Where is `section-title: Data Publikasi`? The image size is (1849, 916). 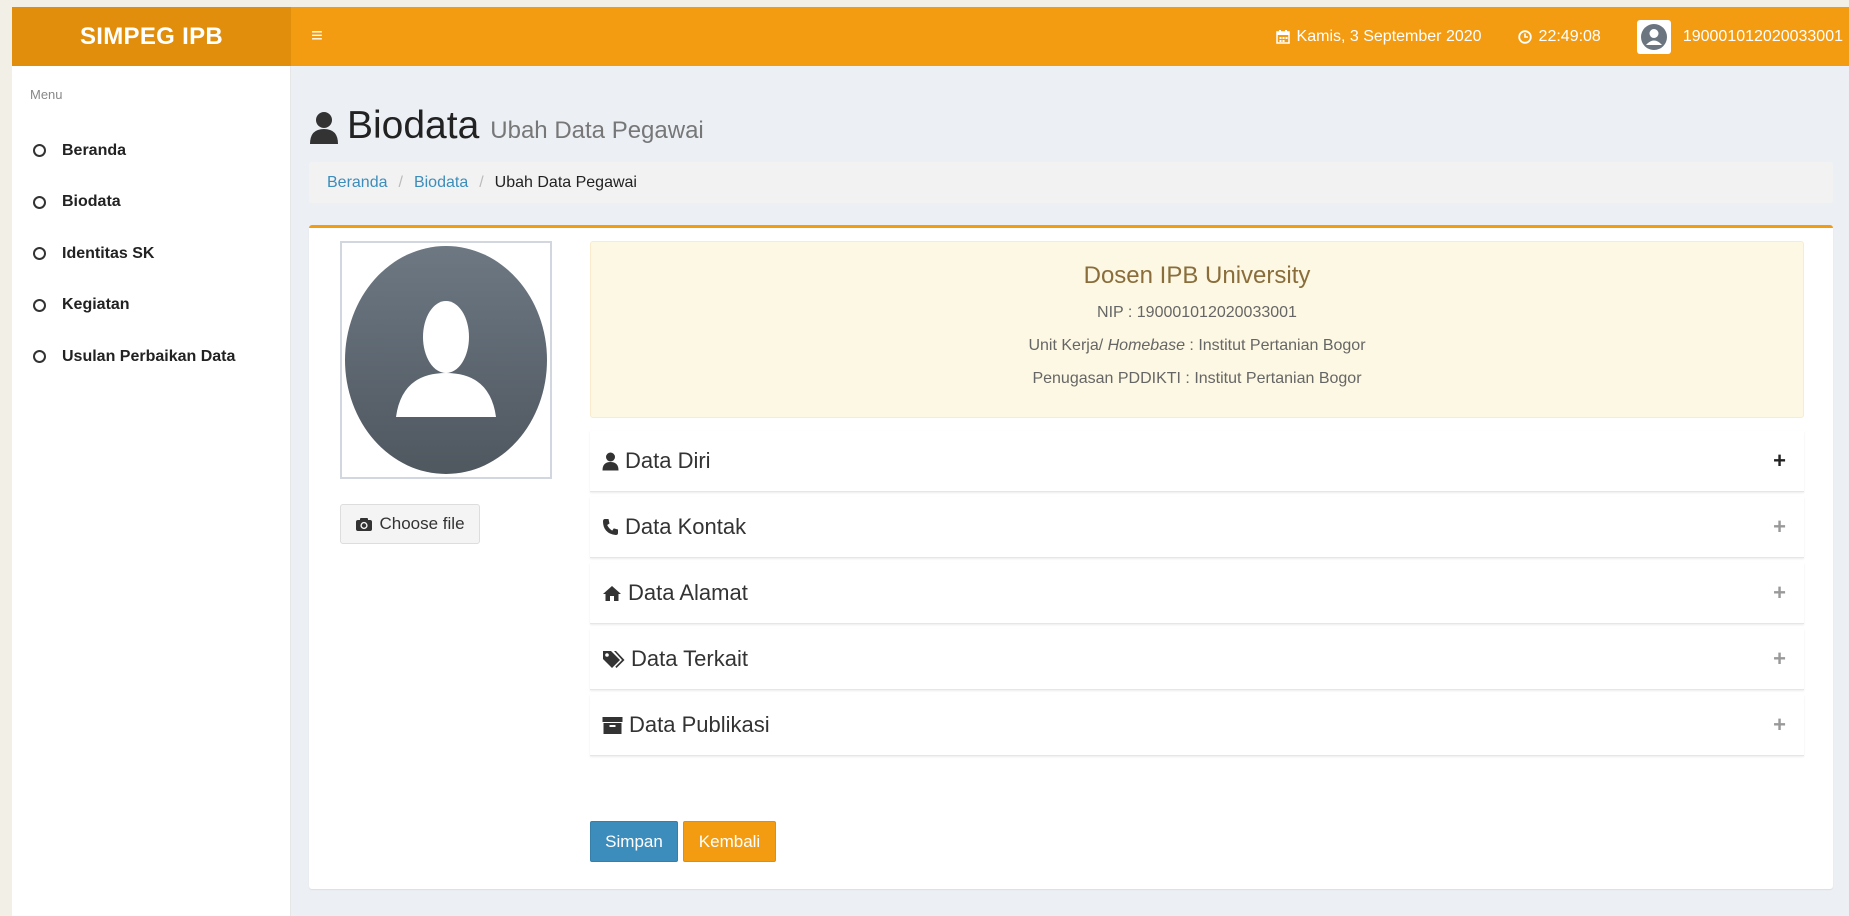 section-title: Data Publikasi is located at coordinates (699, 724).